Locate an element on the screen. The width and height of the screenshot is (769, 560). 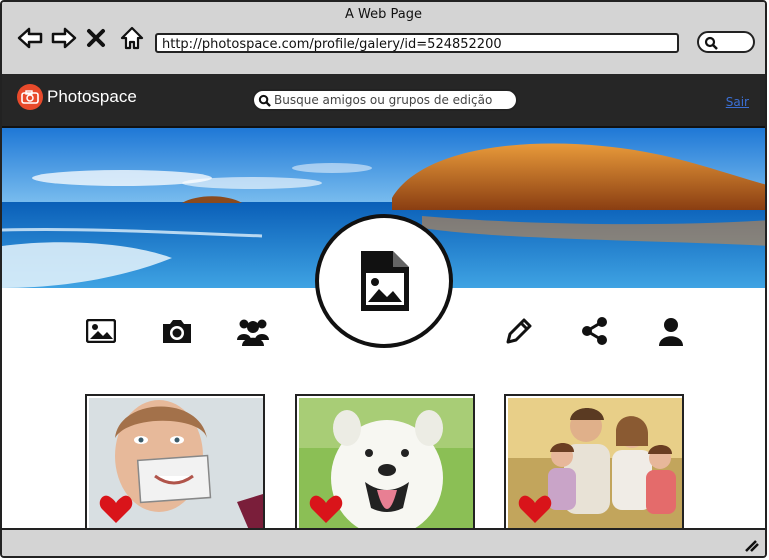
profile-avatar is located at coordinates (384, 281).